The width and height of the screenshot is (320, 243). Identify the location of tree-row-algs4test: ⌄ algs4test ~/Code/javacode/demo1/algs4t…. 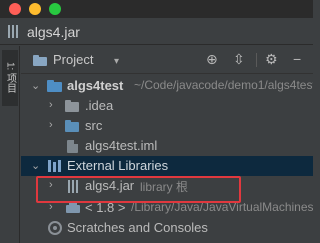
(167, 86).